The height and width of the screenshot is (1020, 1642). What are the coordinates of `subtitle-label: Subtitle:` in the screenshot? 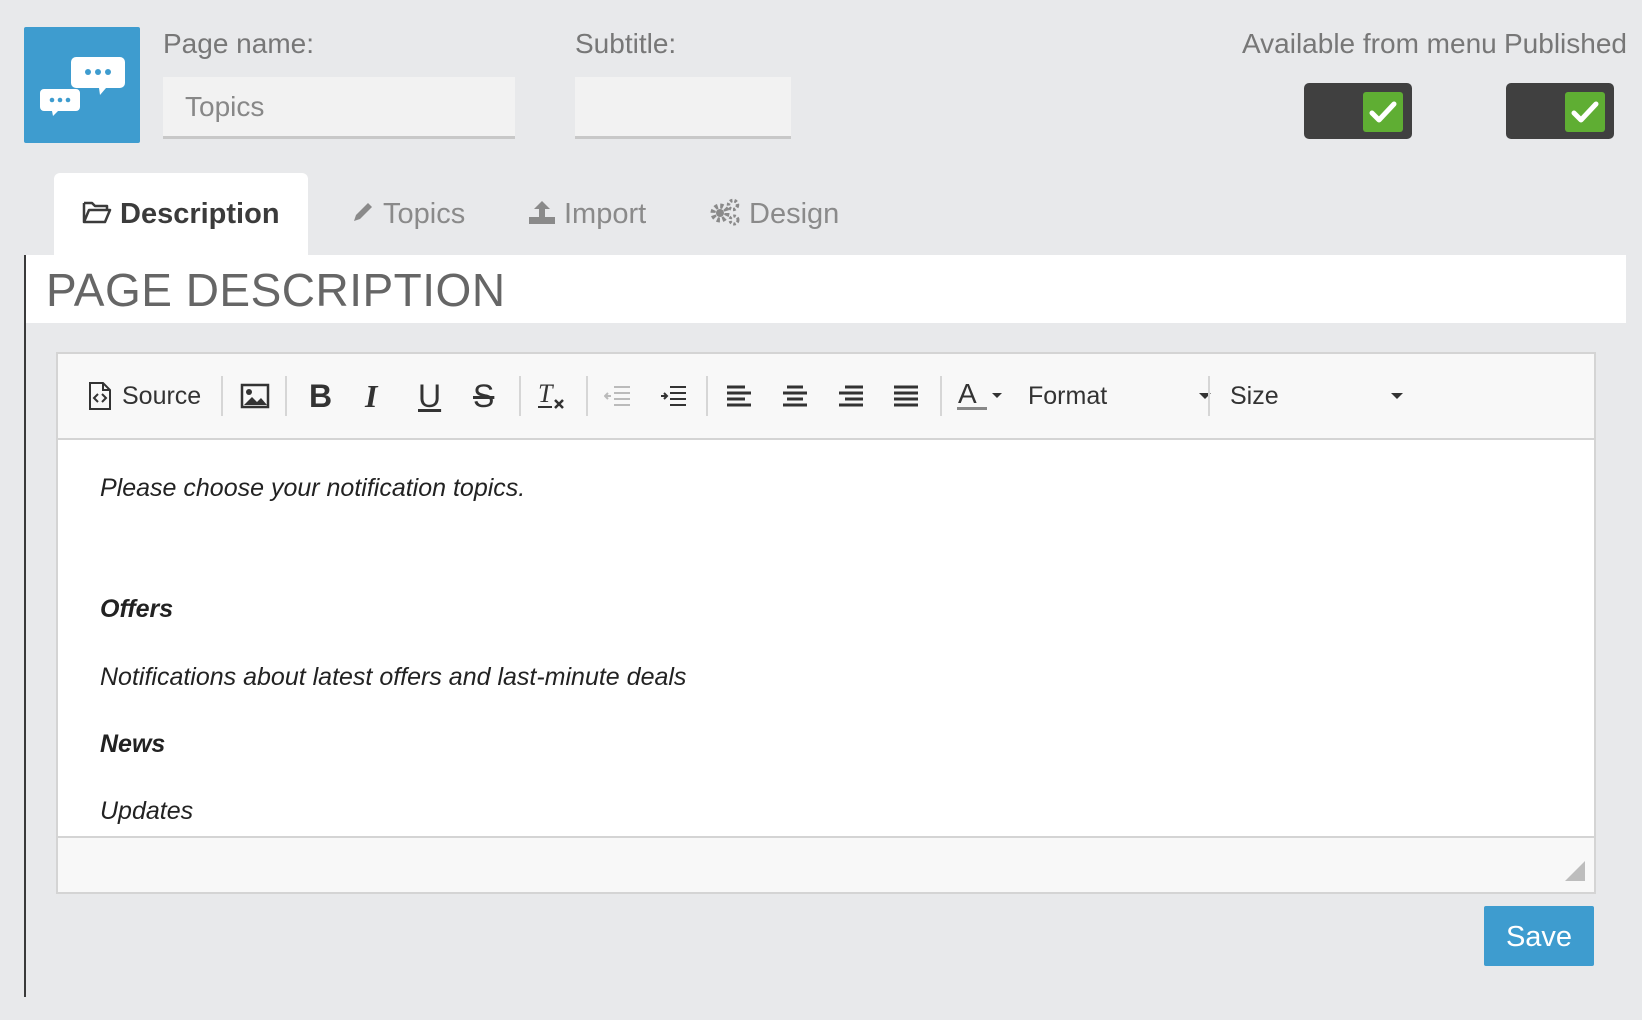 It's located at (626, 43).